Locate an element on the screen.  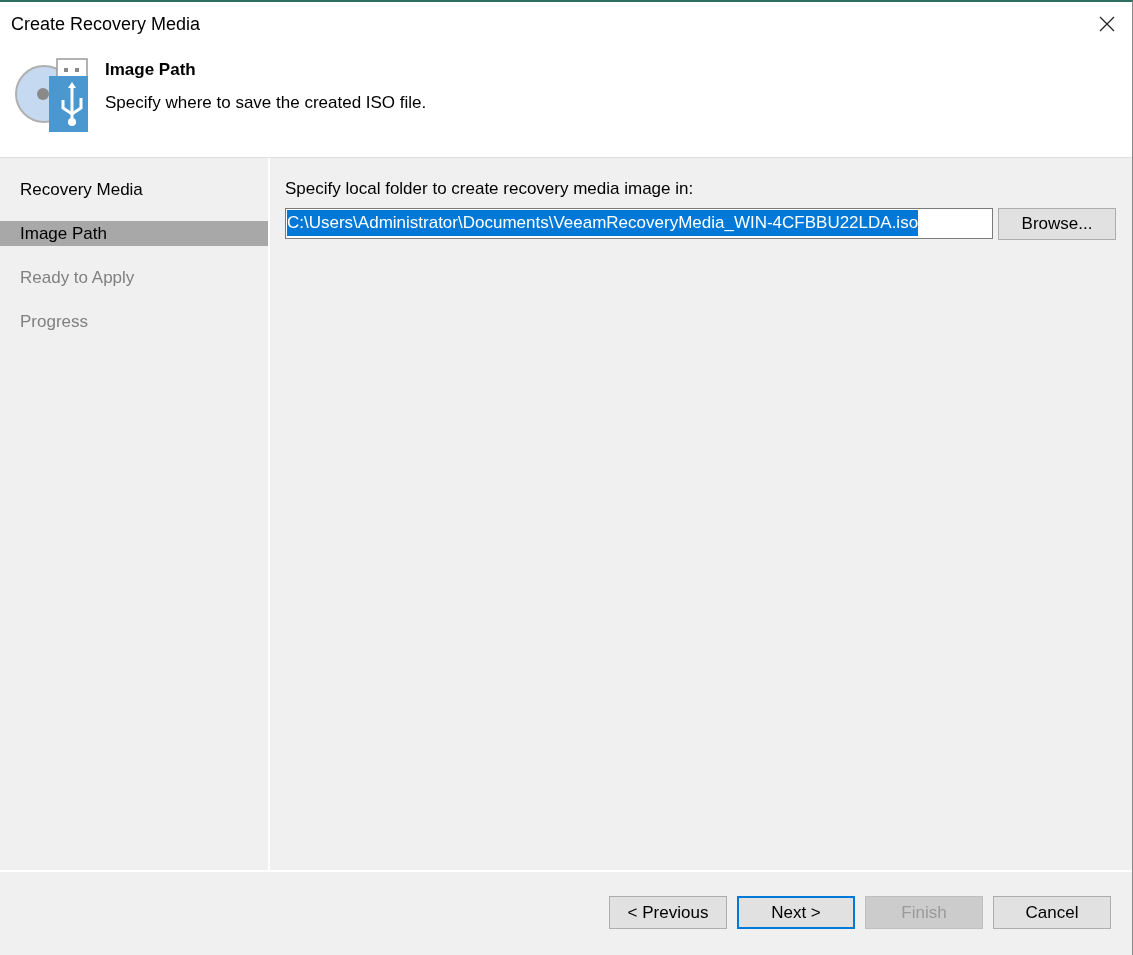
path-input-field: C:\Users\Administrator\Documents\VeeamRecoveryMedia_WIN-4CFBBU22LDA.iso is located at coordinates (639, 223).